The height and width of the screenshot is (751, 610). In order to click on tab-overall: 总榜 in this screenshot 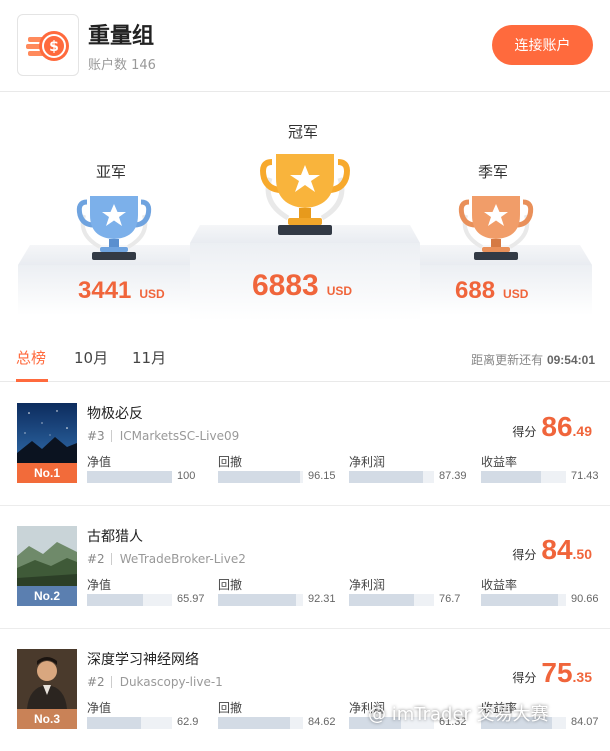, I will do `click(31, 357)`.